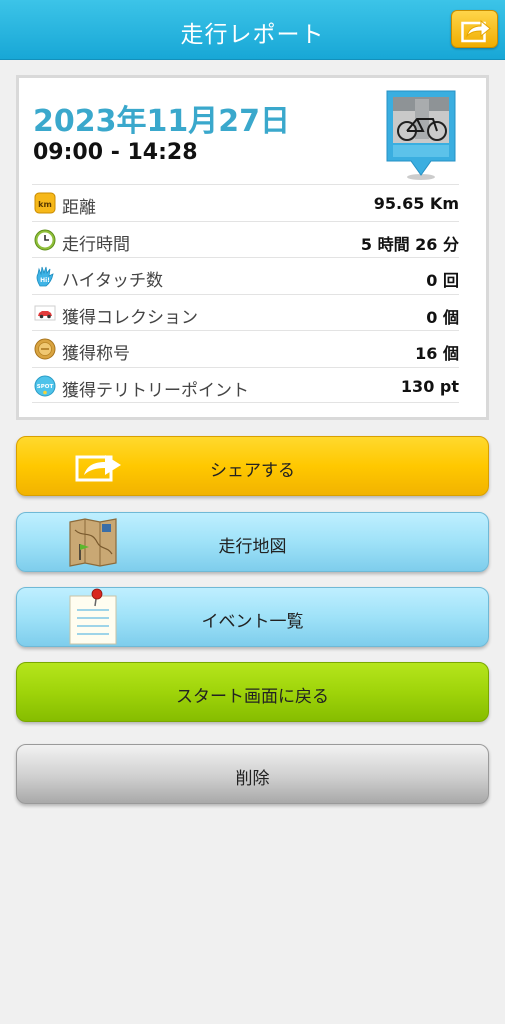  I want to click on spot-icon: SPOT, so click(45, 385).